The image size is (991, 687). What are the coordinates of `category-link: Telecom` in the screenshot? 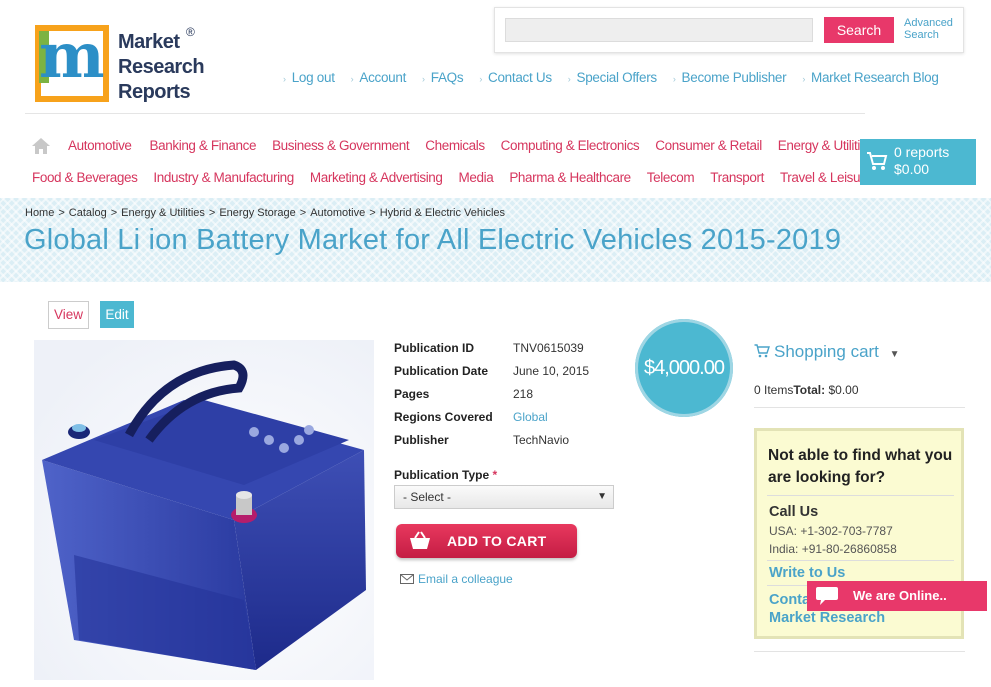 It's located at (671, 177).